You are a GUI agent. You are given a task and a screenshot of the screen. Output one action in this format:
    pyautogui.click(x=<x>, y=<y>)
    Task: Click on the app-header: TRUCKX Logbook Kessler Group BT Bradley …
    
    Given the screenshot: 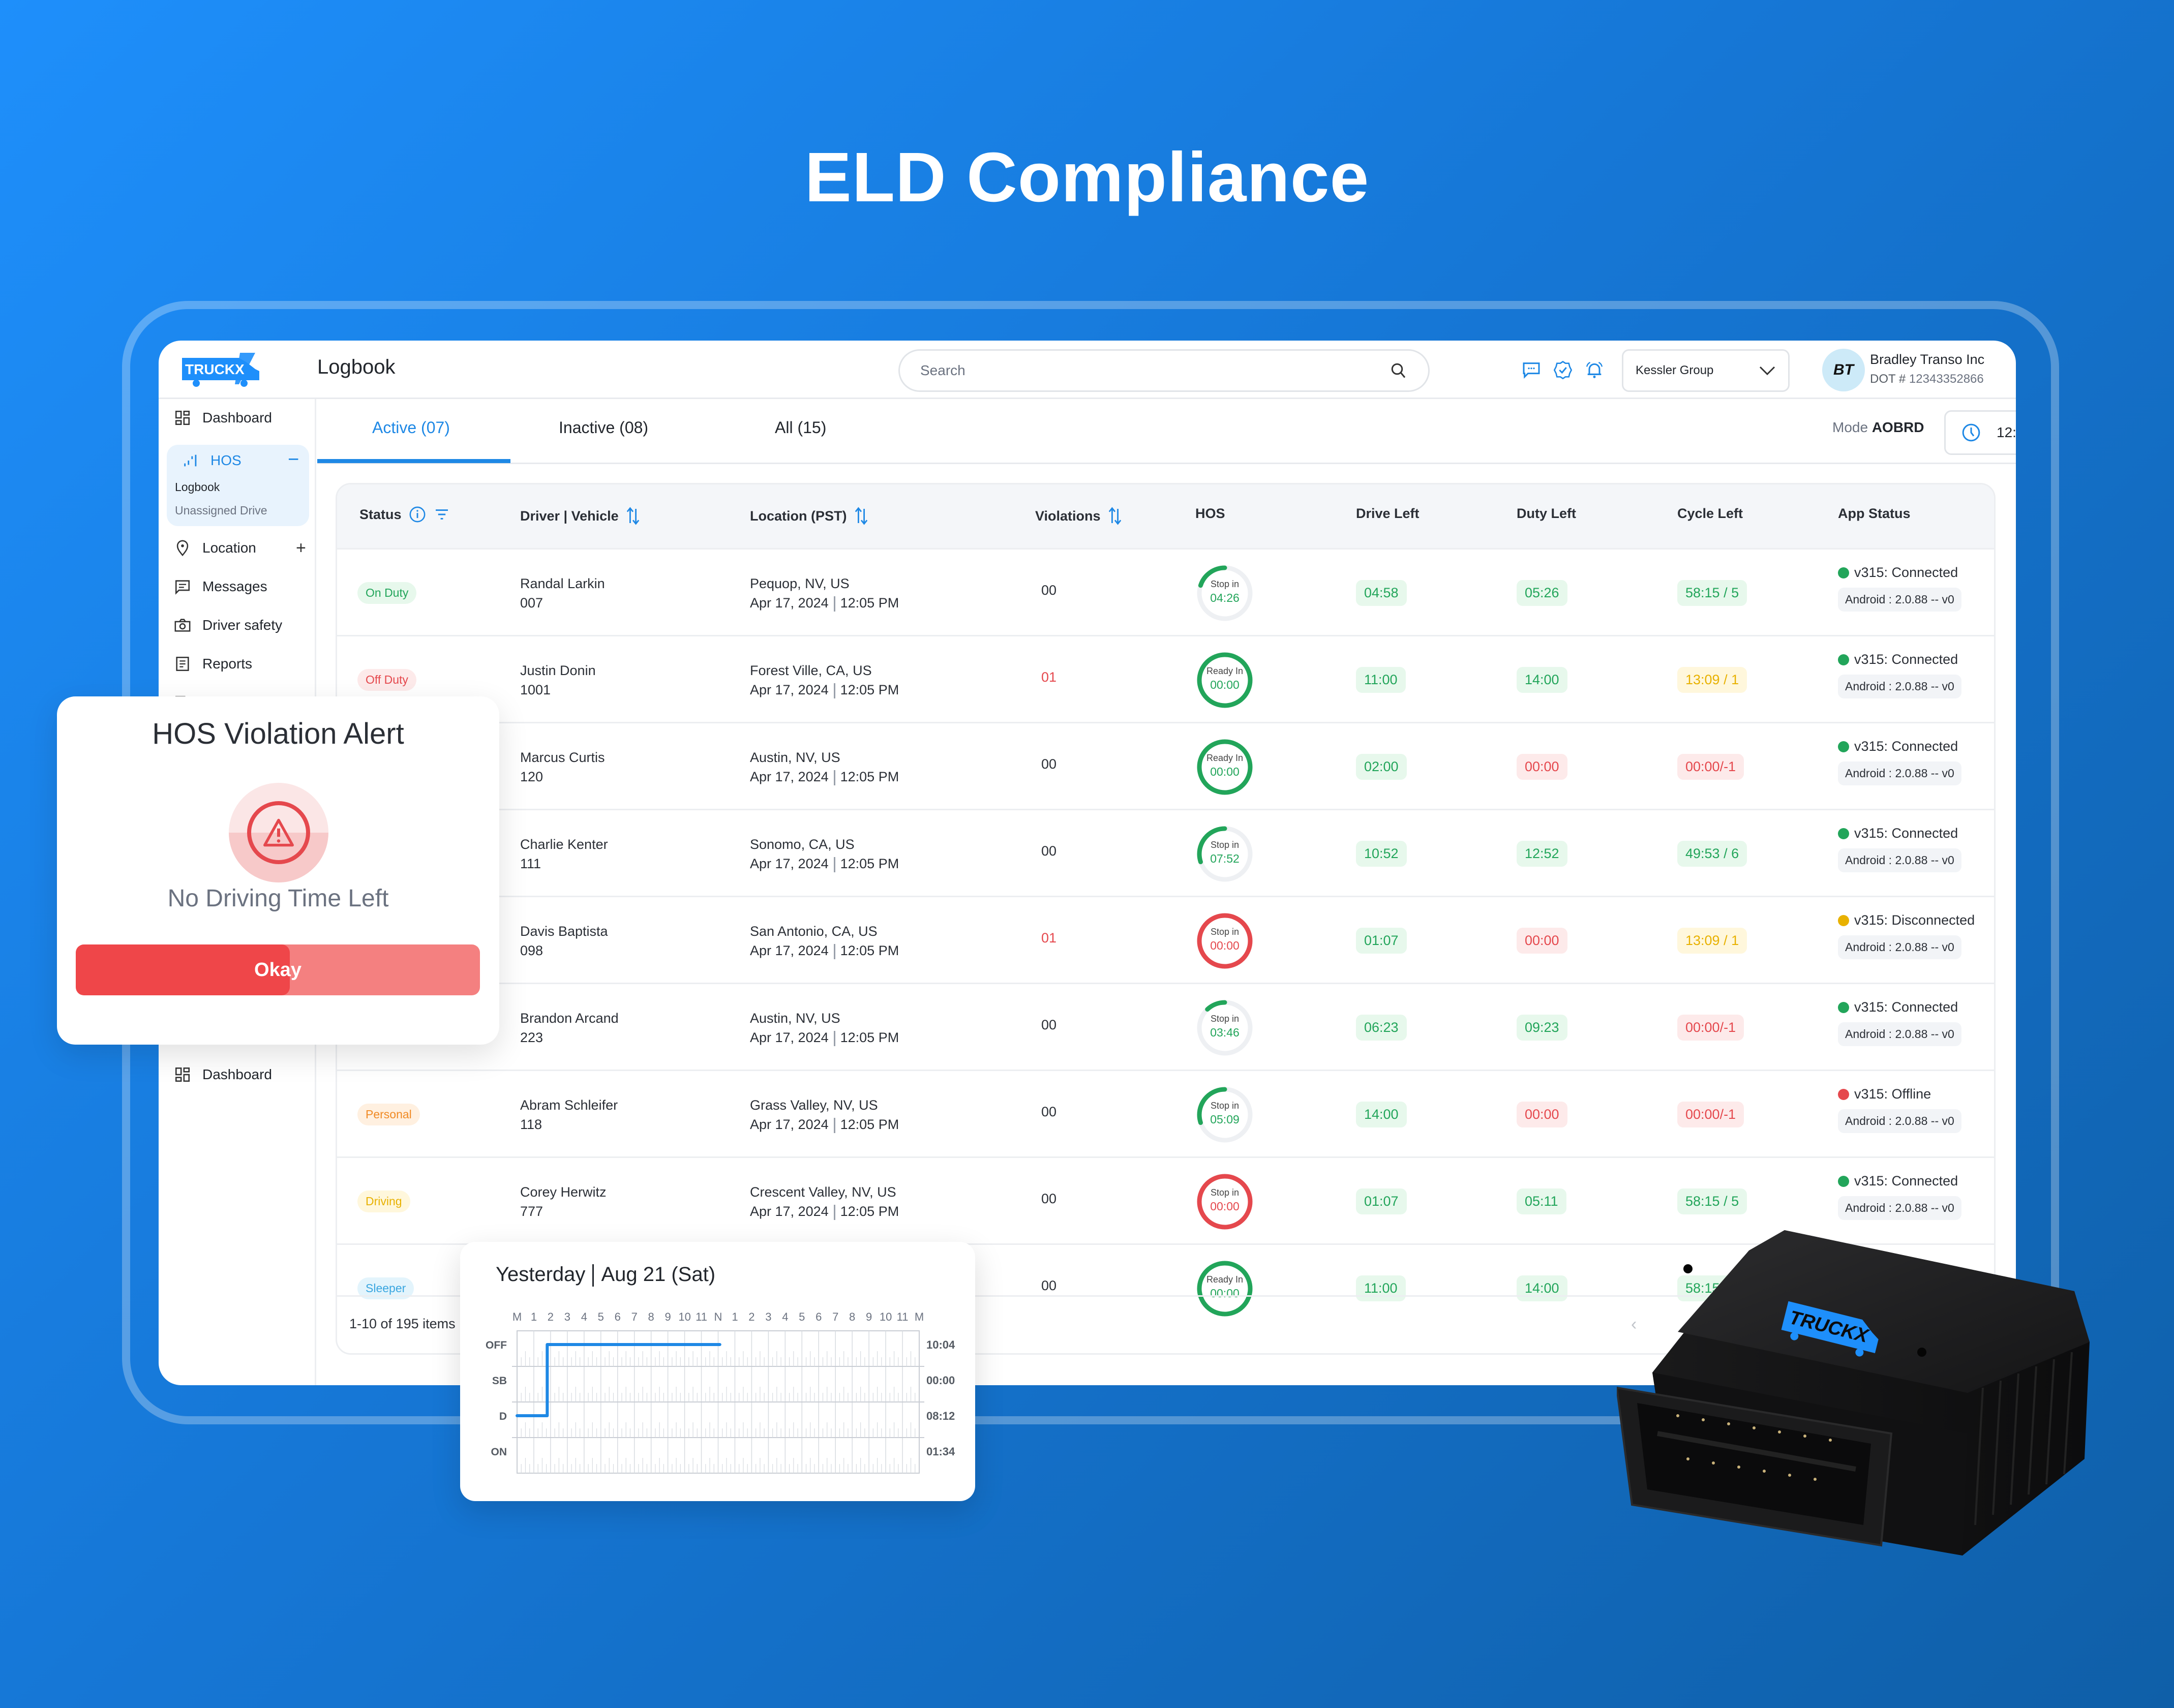 What is the action you would take?
    pyautogui.click(x=1087, y=370)
    